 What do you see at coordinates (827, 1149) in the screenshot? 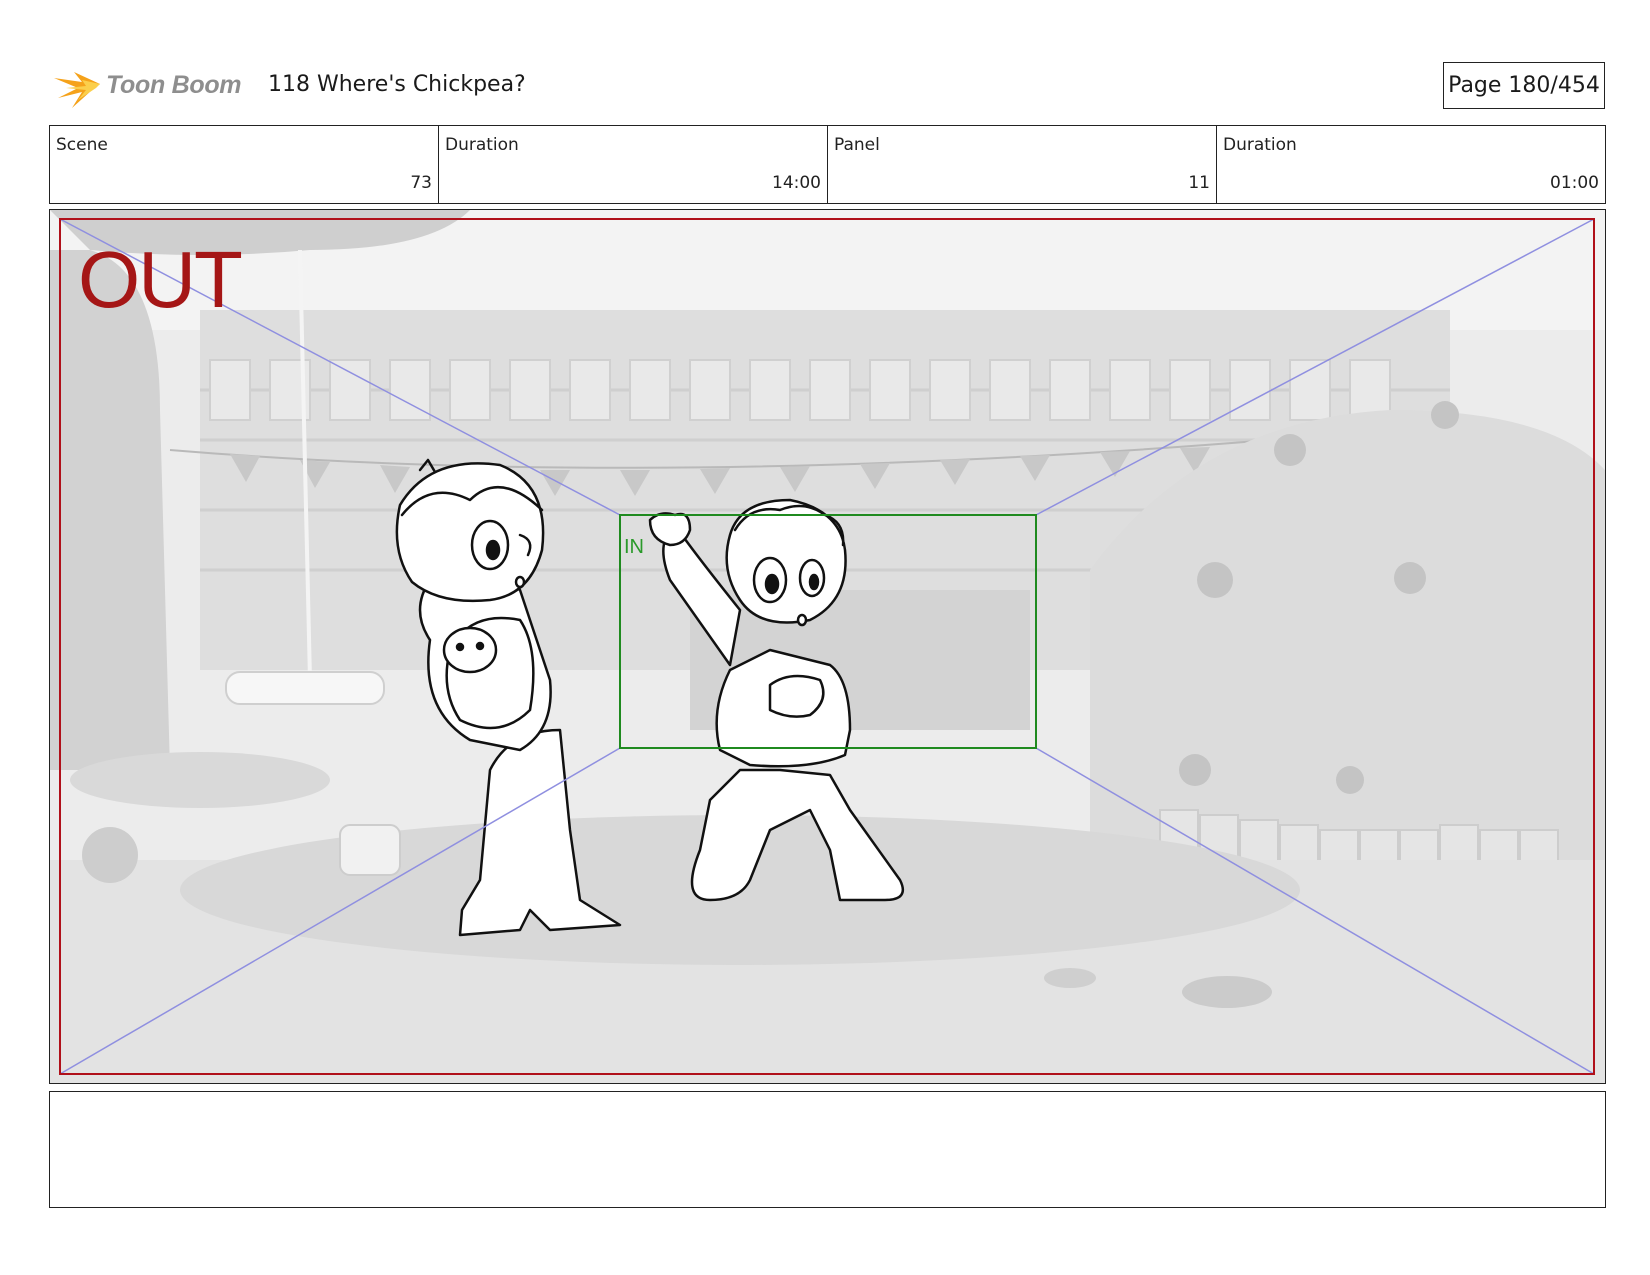
I see `panel-notes-box` at bounding box center [827, 1149].